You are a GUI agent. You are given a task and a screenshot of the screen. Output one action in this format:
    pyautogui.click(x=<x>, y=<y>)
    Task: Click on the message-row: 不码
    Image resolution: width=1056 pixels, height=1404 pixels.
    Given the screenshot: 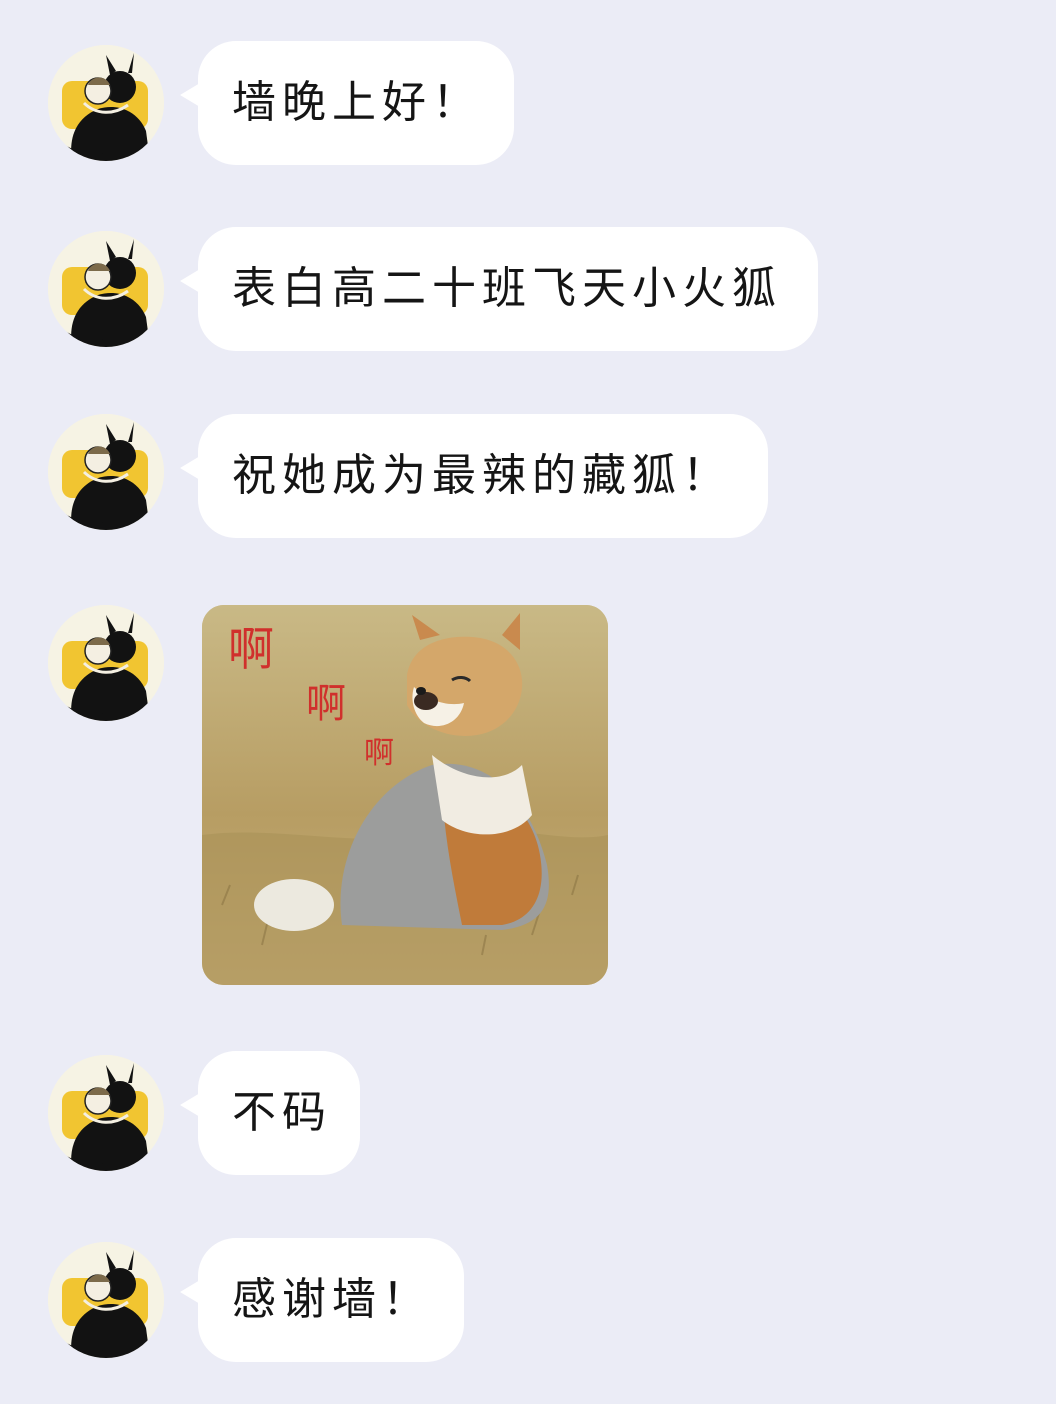 What is the action you would take?
    pyautogui.click(x=528, y=1113)
    